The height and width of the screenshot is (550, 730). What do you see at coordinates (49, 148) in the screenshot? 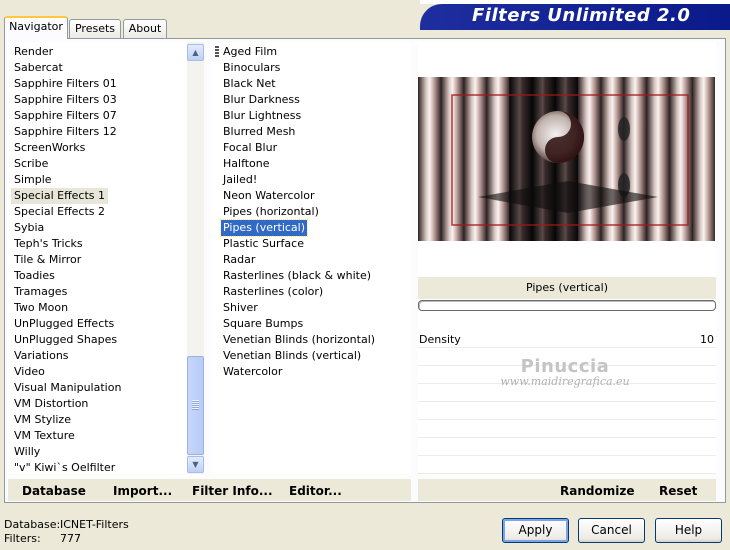
I see `category-item: ScreenWorks` at bounding box center [49, 148].